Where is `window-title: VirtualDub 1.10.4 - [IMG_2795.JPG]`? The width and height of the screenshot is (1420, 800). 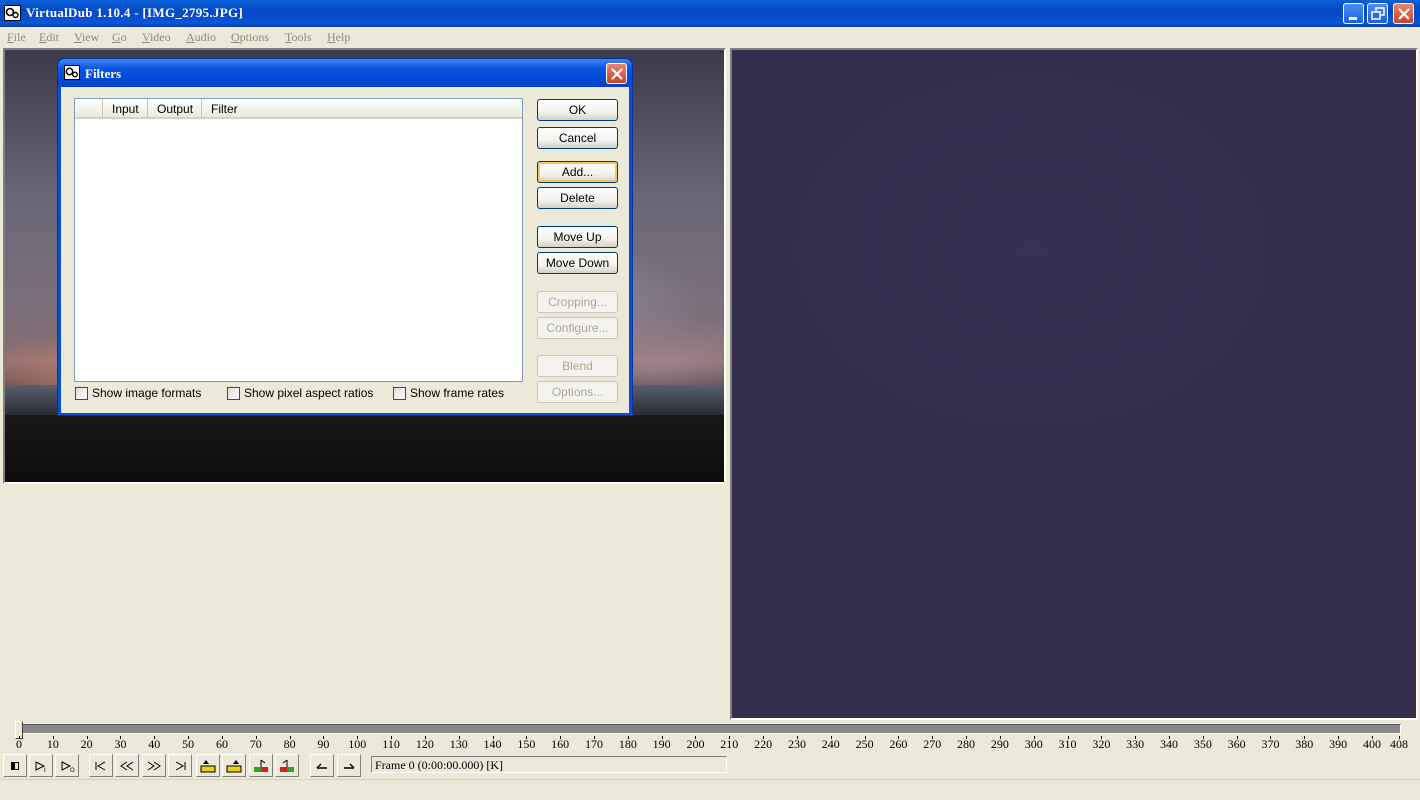 window-title: VirtualDub 1.10.4 - [IMG_2795.JPG] is located at coordinates (134, 12).